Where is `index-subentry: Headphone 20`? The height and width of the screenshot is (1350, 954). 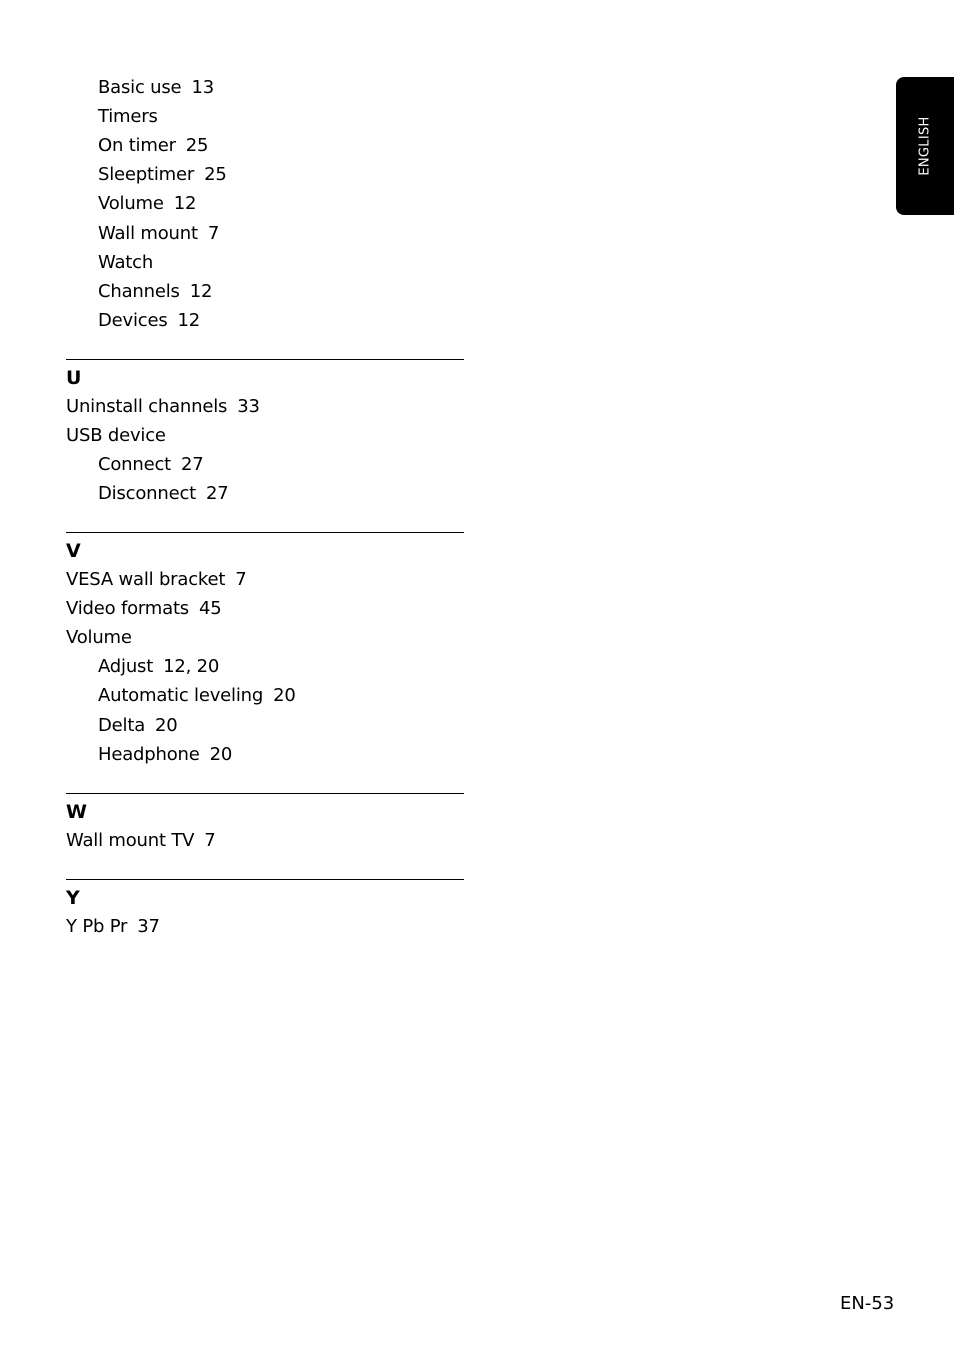
index-subentry: Headphone 20 is located at coordinates (165, 755).